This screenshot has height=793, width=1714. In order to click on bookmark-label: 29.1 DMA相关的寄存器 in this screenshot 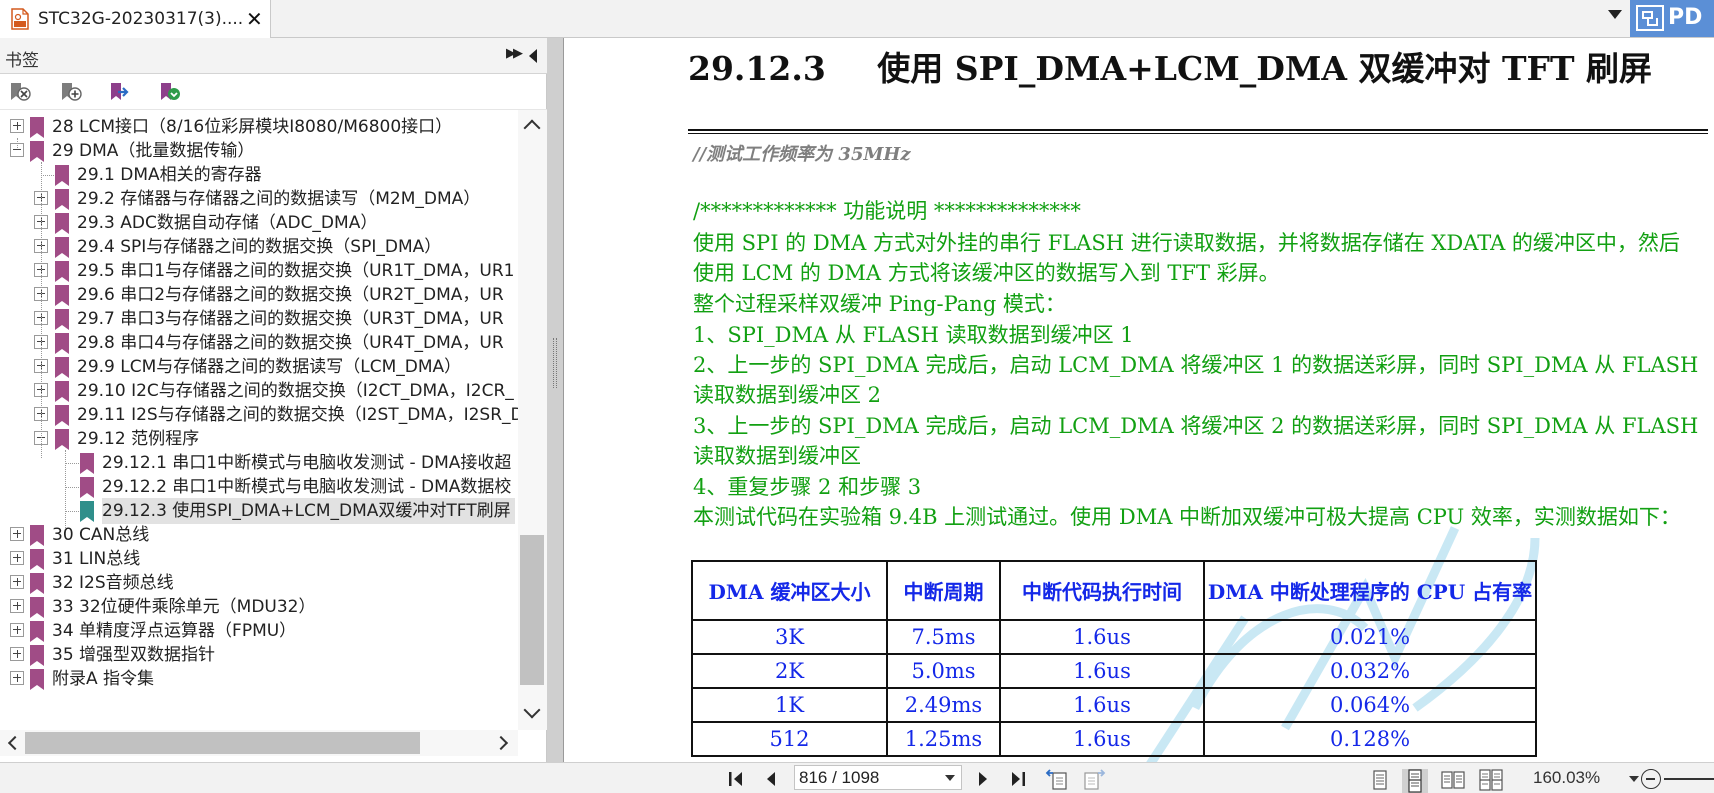, I will do `click(169, 175)`.